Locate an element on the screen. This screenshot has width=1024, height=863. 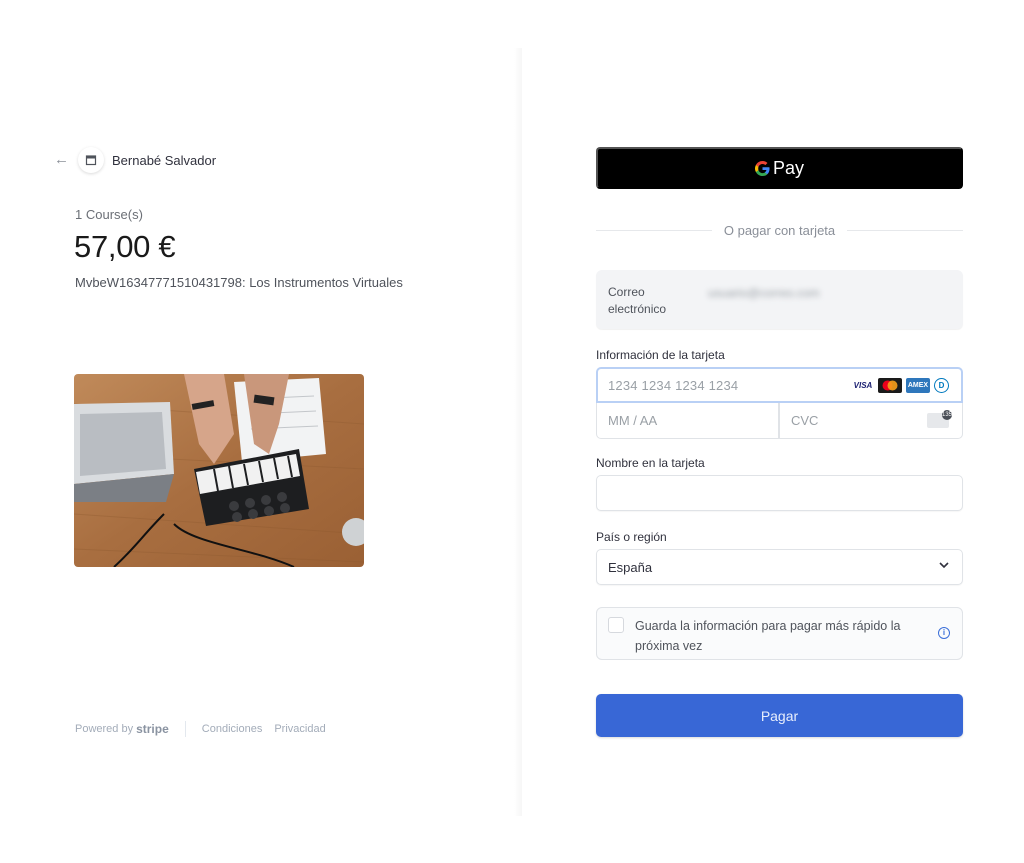
or-text: O pagar con tarjeta is located at coordinates (779, 230).